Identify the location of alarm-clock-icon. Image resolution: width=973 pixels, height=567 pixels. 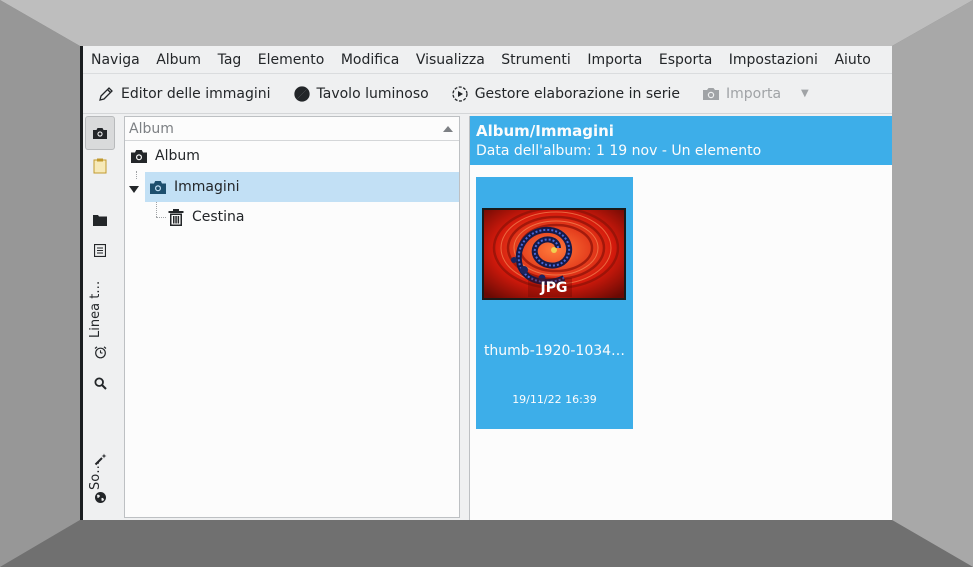
(100, 351).